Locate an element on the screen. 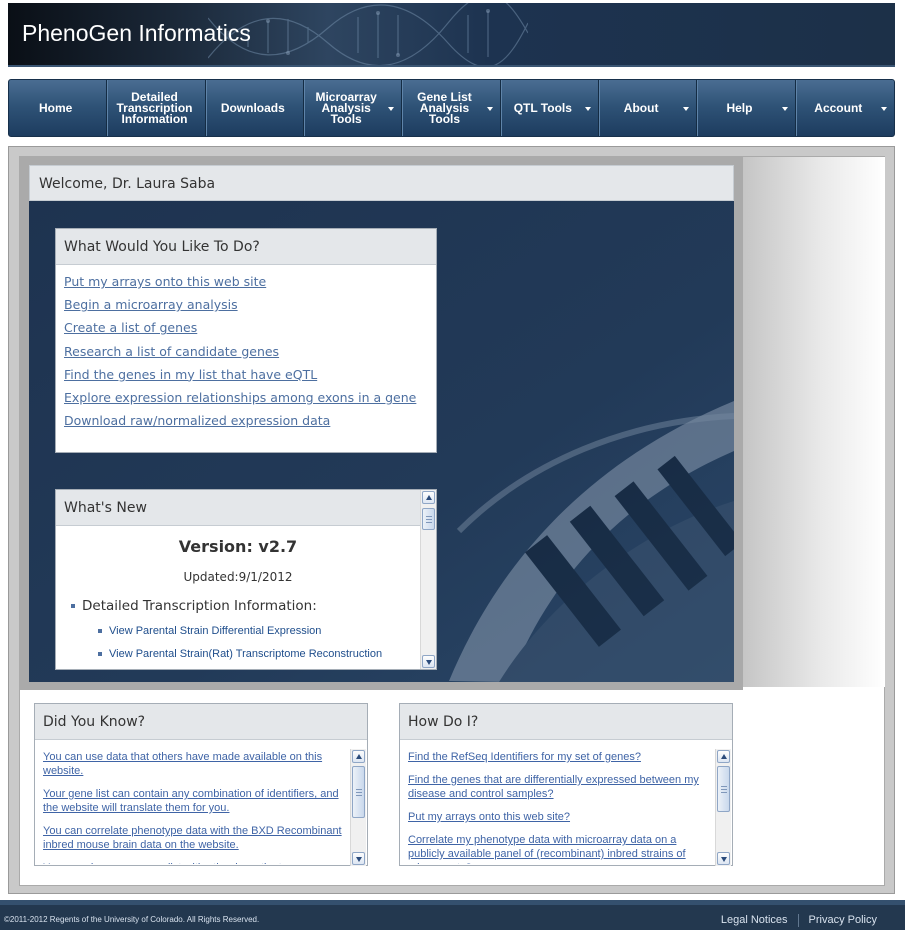 This screenshot has width=905, height=930. nav-item-downloads: Downloads is located at coordinates (254, 108).